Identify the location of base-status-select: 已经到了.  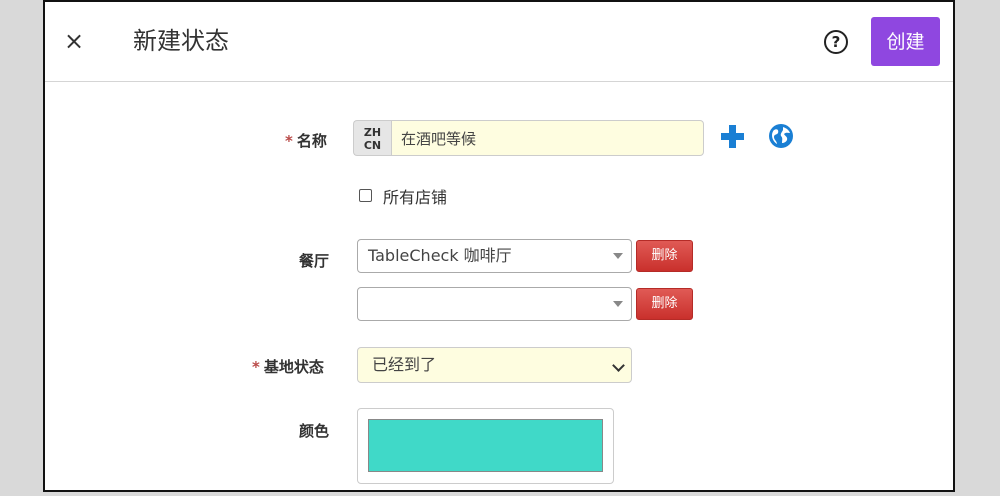
(494, 365).